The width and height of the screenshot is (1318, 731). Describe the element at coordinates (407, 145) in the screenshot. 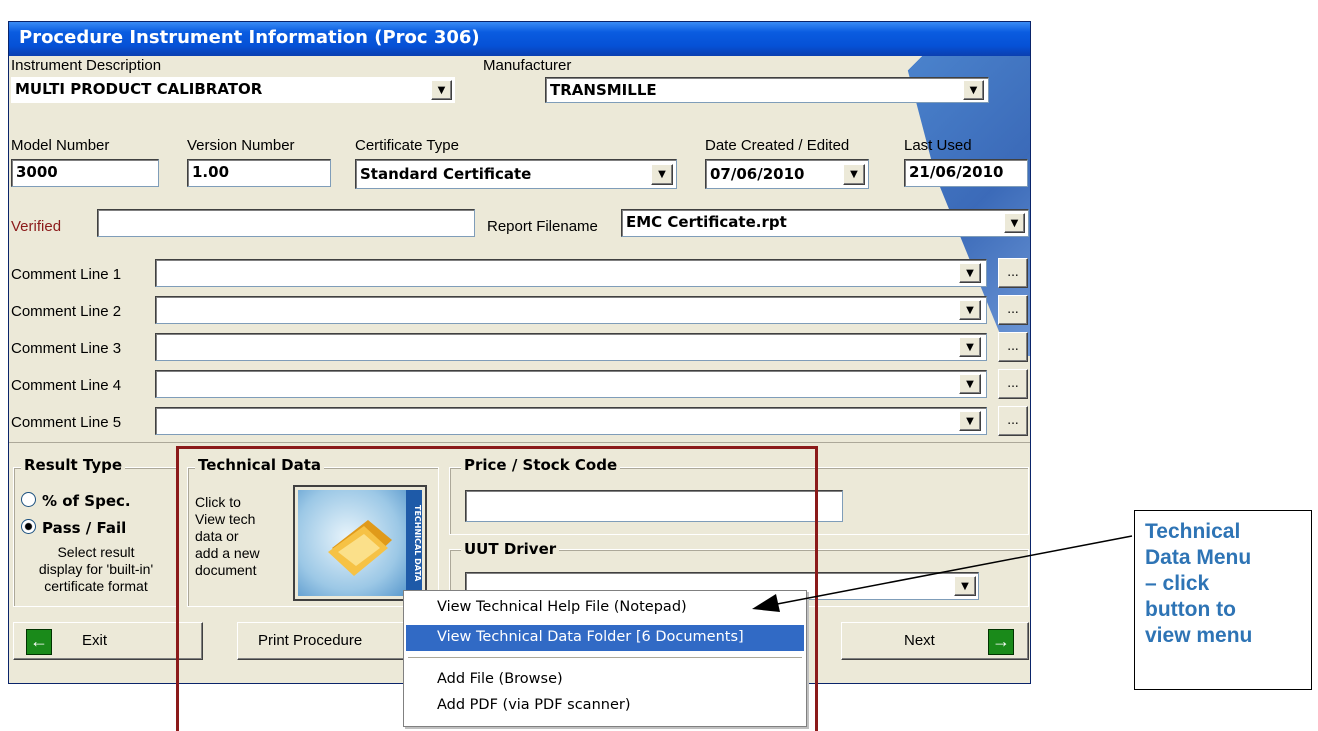

I see `certificate-type-label: Certificate Type` at that location.